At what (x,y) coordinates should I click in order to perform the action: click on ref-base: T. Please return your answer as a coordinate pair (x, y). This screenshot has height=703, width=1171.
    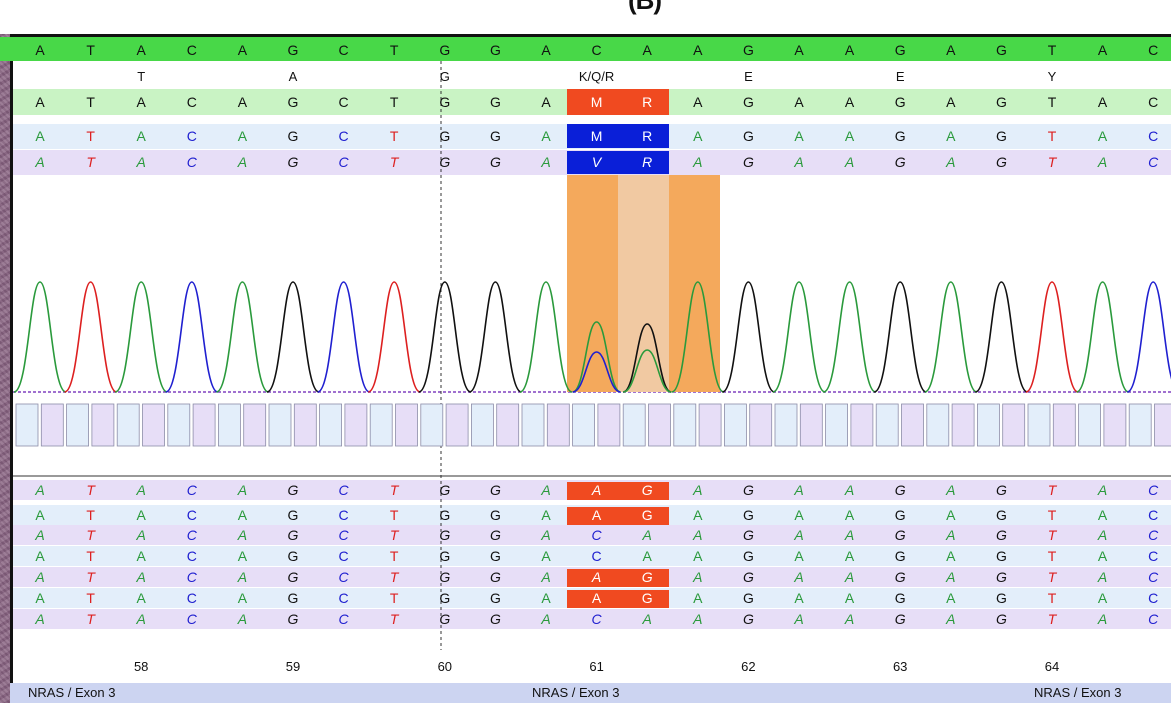
    Looking at the image, I should click on (1052, 50).